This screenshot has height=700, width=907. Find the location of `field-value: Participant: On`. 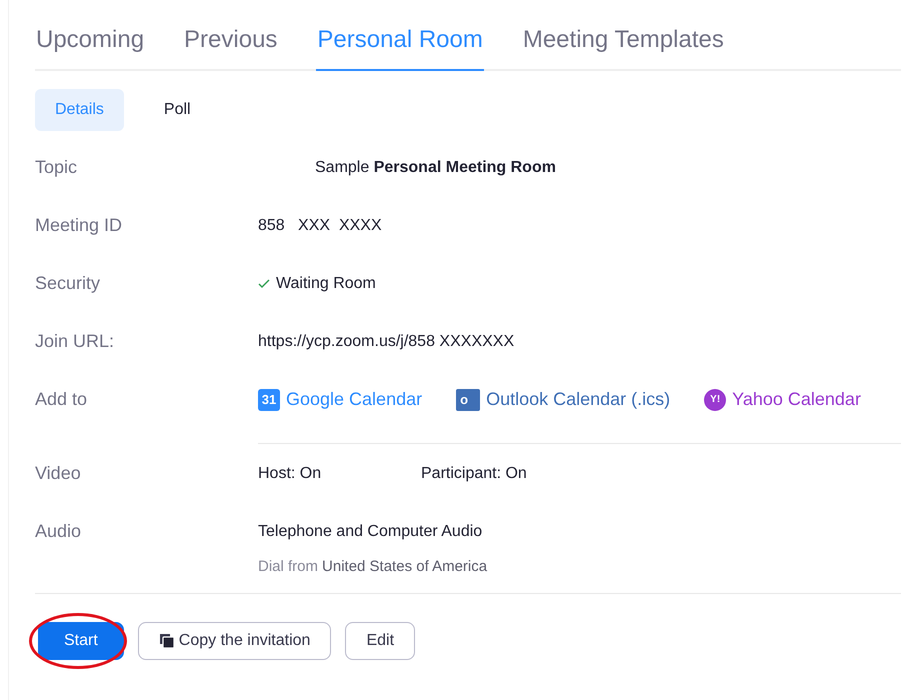

field-value: Participant: On is located at coordinates (474, 474).